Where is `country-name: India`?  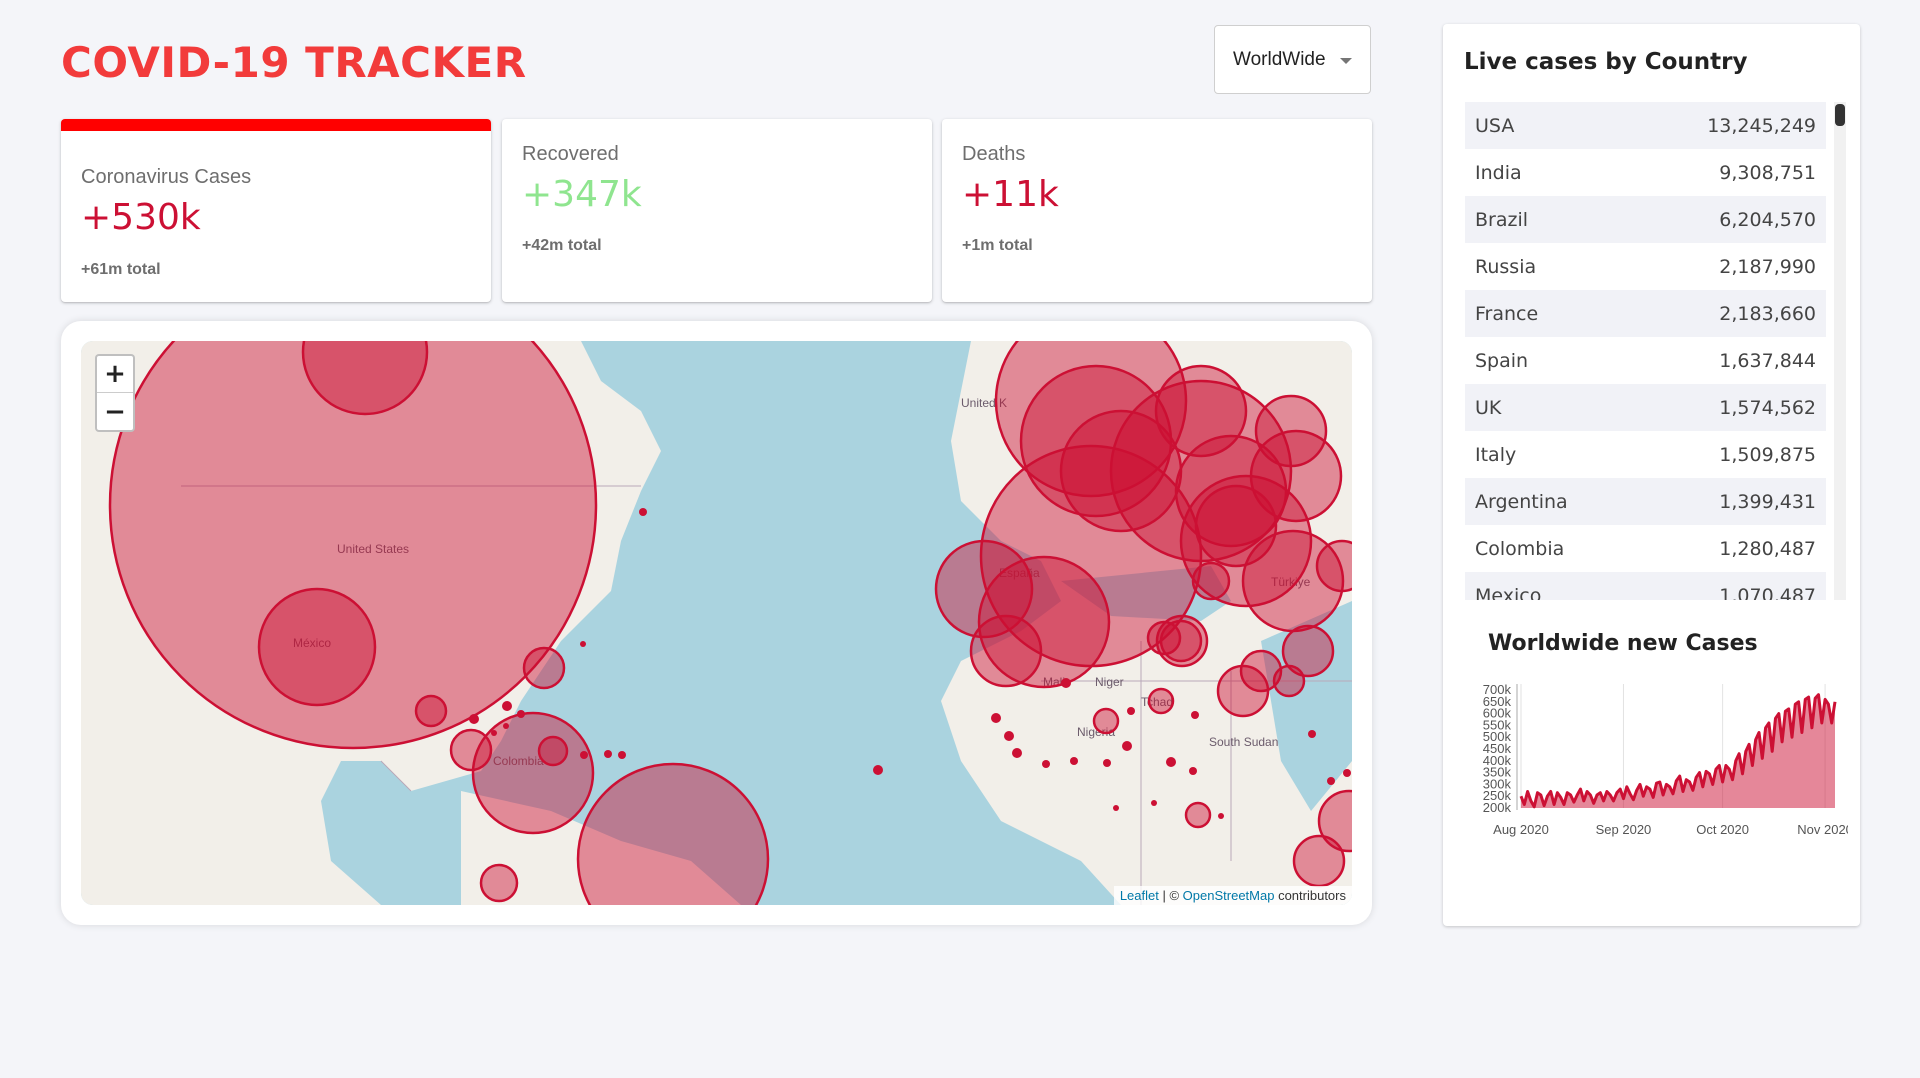
country-name: India is located at coordinates (1498, 172).